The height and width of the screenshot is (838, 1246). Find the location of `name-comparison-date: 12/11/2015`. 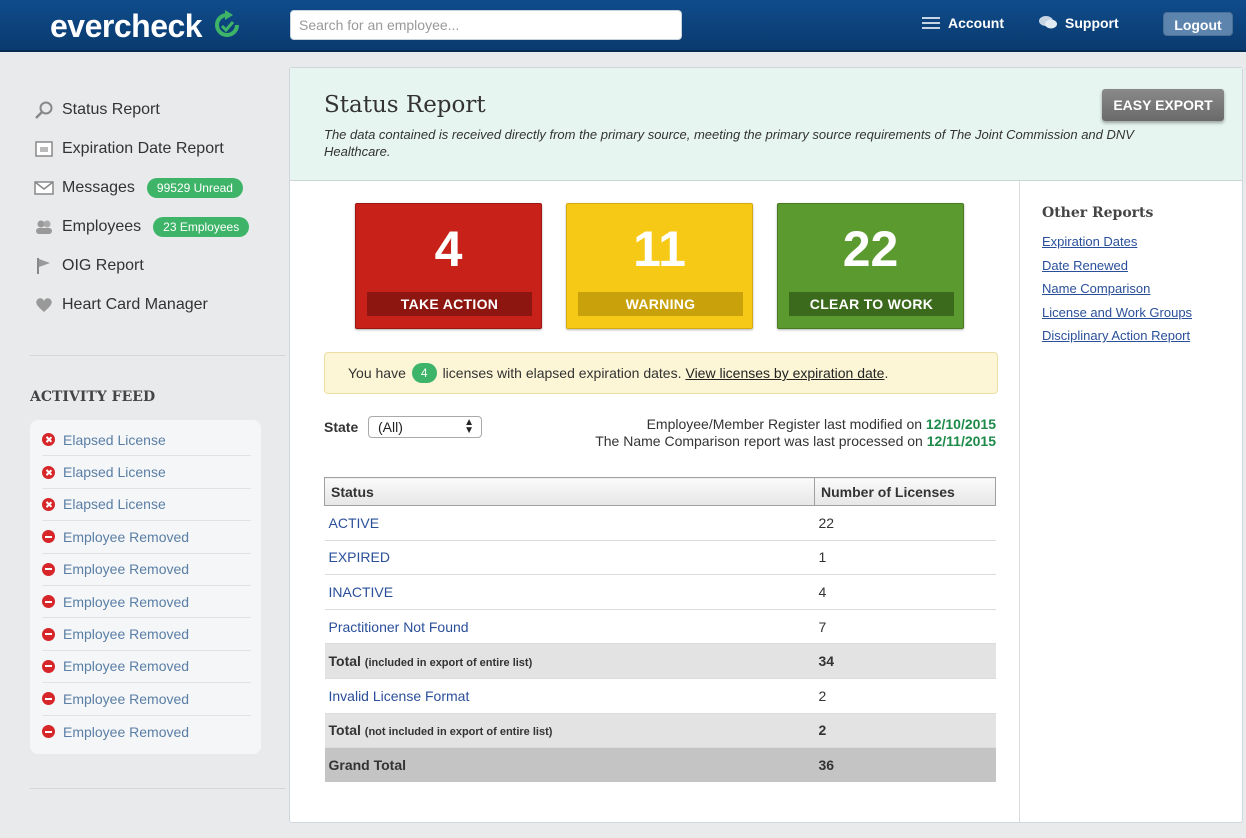

name-comparison-date: 12/11/2015 is located at coordinates (961, 441).